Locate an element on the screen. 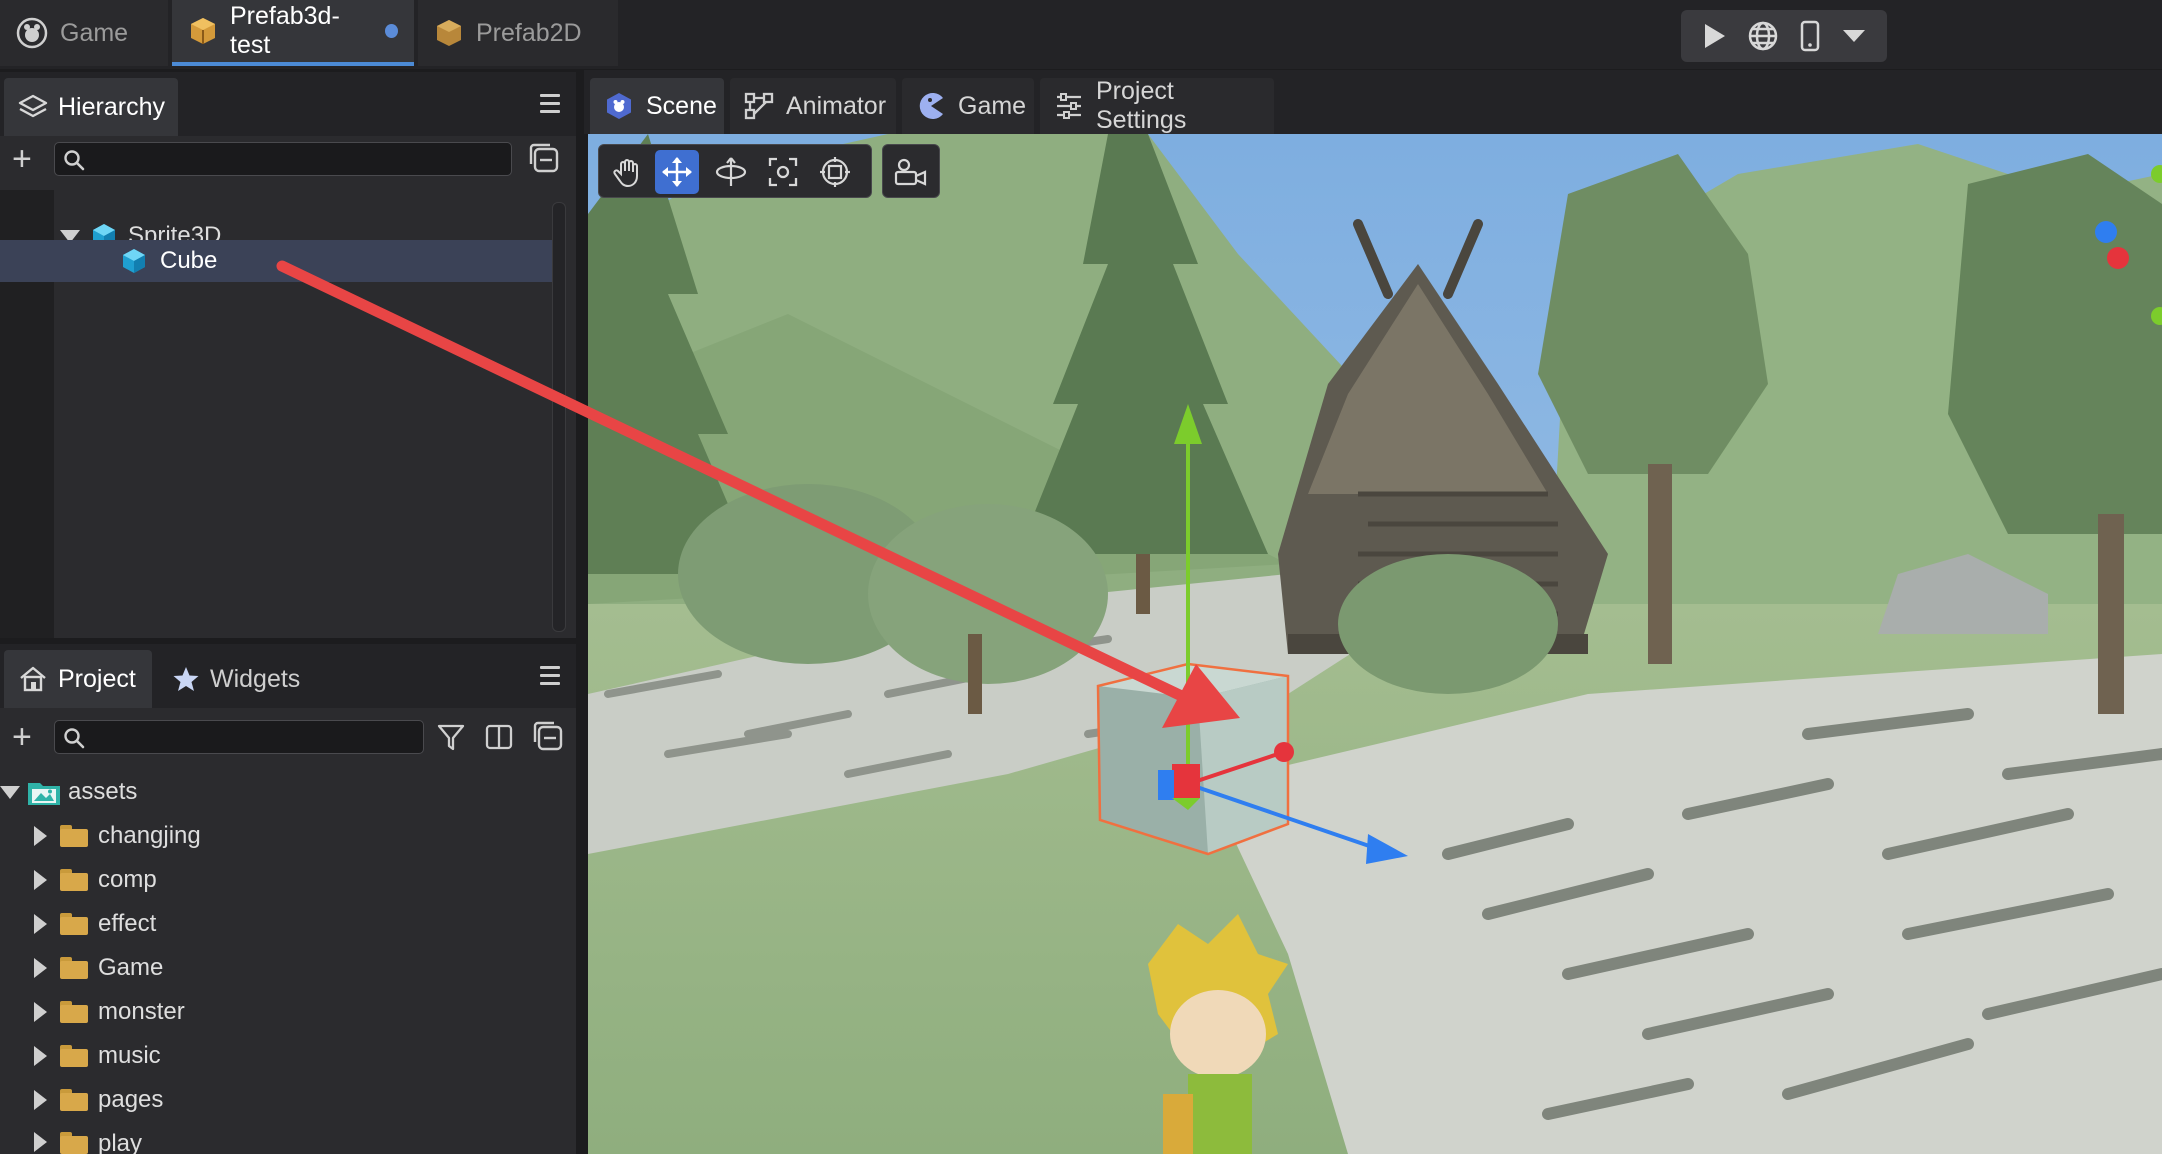  tab-project-settings: Project Settings is located at coordinates (1157, 105).